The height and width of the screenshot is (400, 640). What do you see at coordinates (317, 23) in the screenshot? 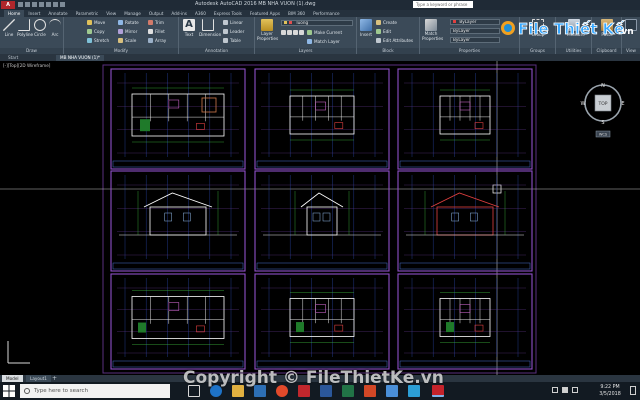
I see `layer-dropdown: Tuong` at bounding box center [317, 23].